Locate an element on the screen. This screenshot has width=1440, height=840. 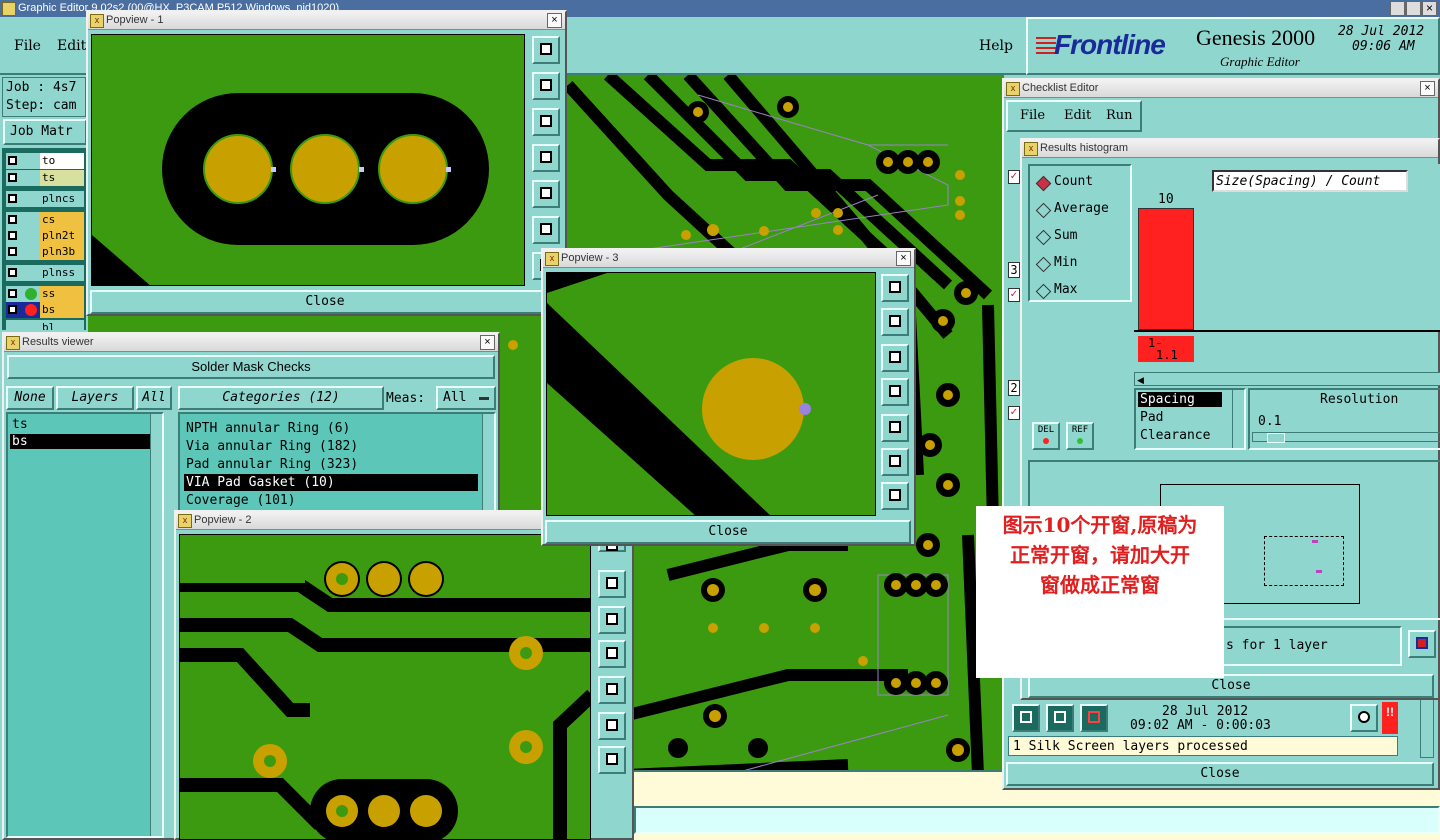
layers-button: Layers is located at coordinates (95, 398).